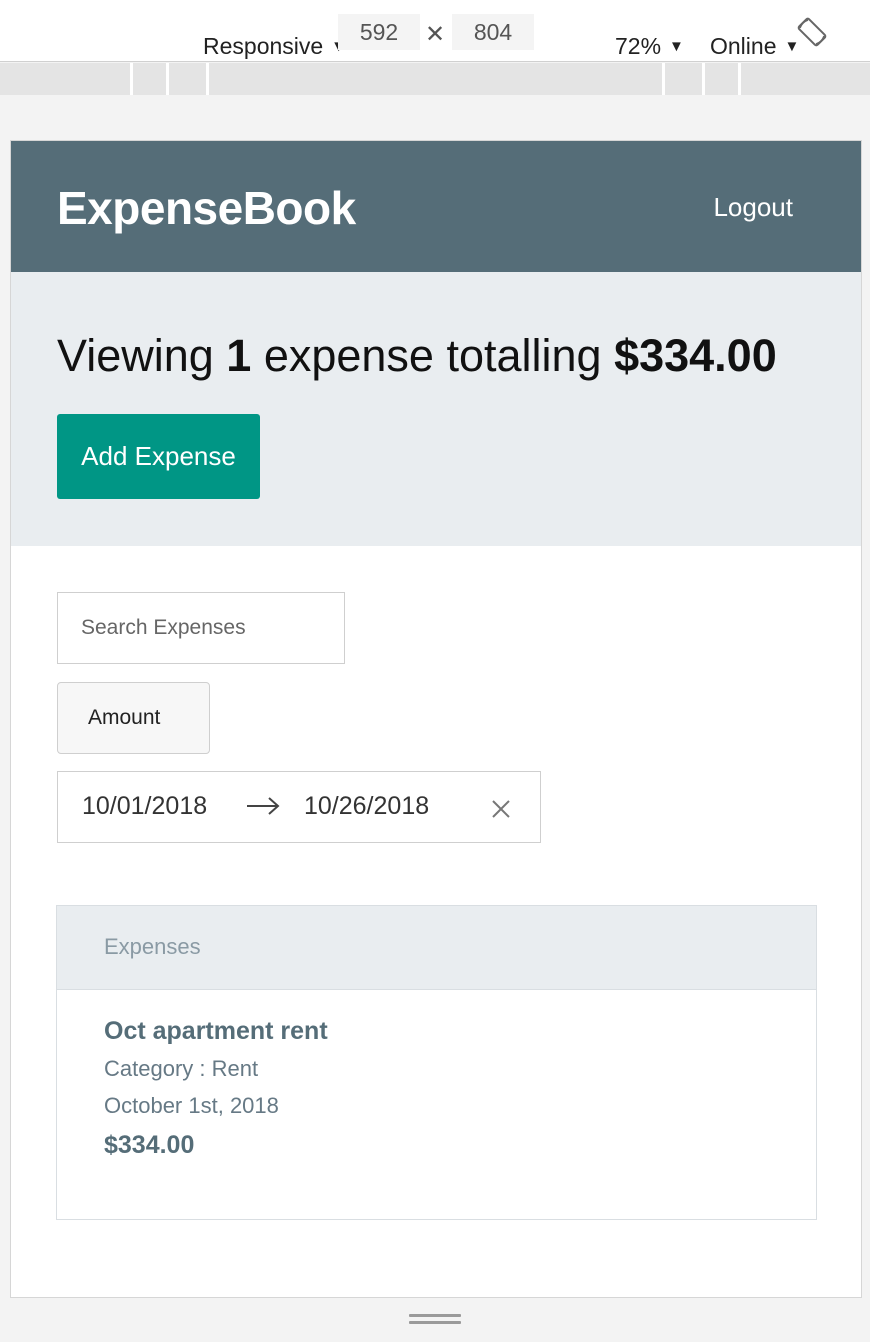 The width and height of the screenshot is (870, 1342). What do you see at coordinates (435, 79) in the screenshot?
I see `media-query-bar` at bounding box center [435, 79].